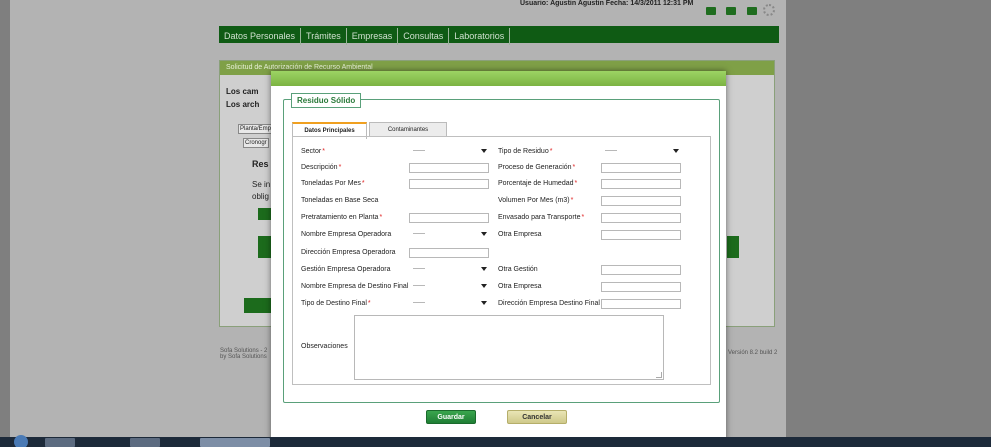 The image size is (991, 447). I want to click on loading-spinner-icon, so click(769, 10).